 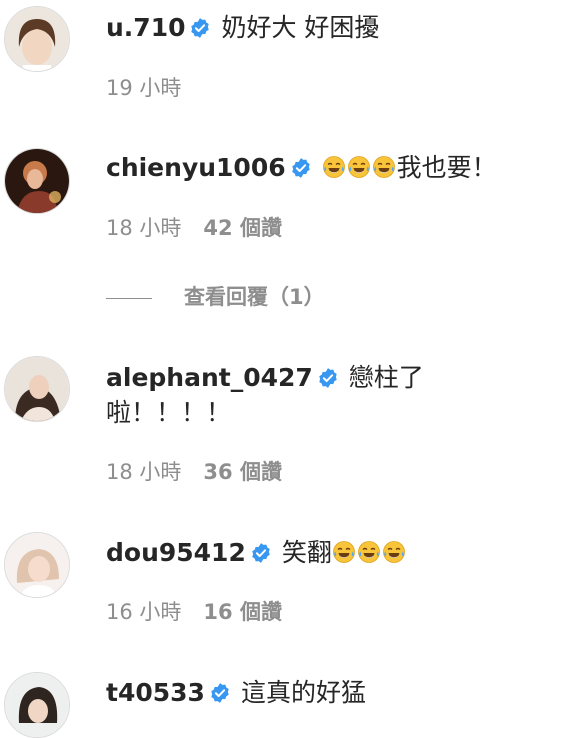 I want to click on timestamp: 16 小時, so click(x=144, y=612).